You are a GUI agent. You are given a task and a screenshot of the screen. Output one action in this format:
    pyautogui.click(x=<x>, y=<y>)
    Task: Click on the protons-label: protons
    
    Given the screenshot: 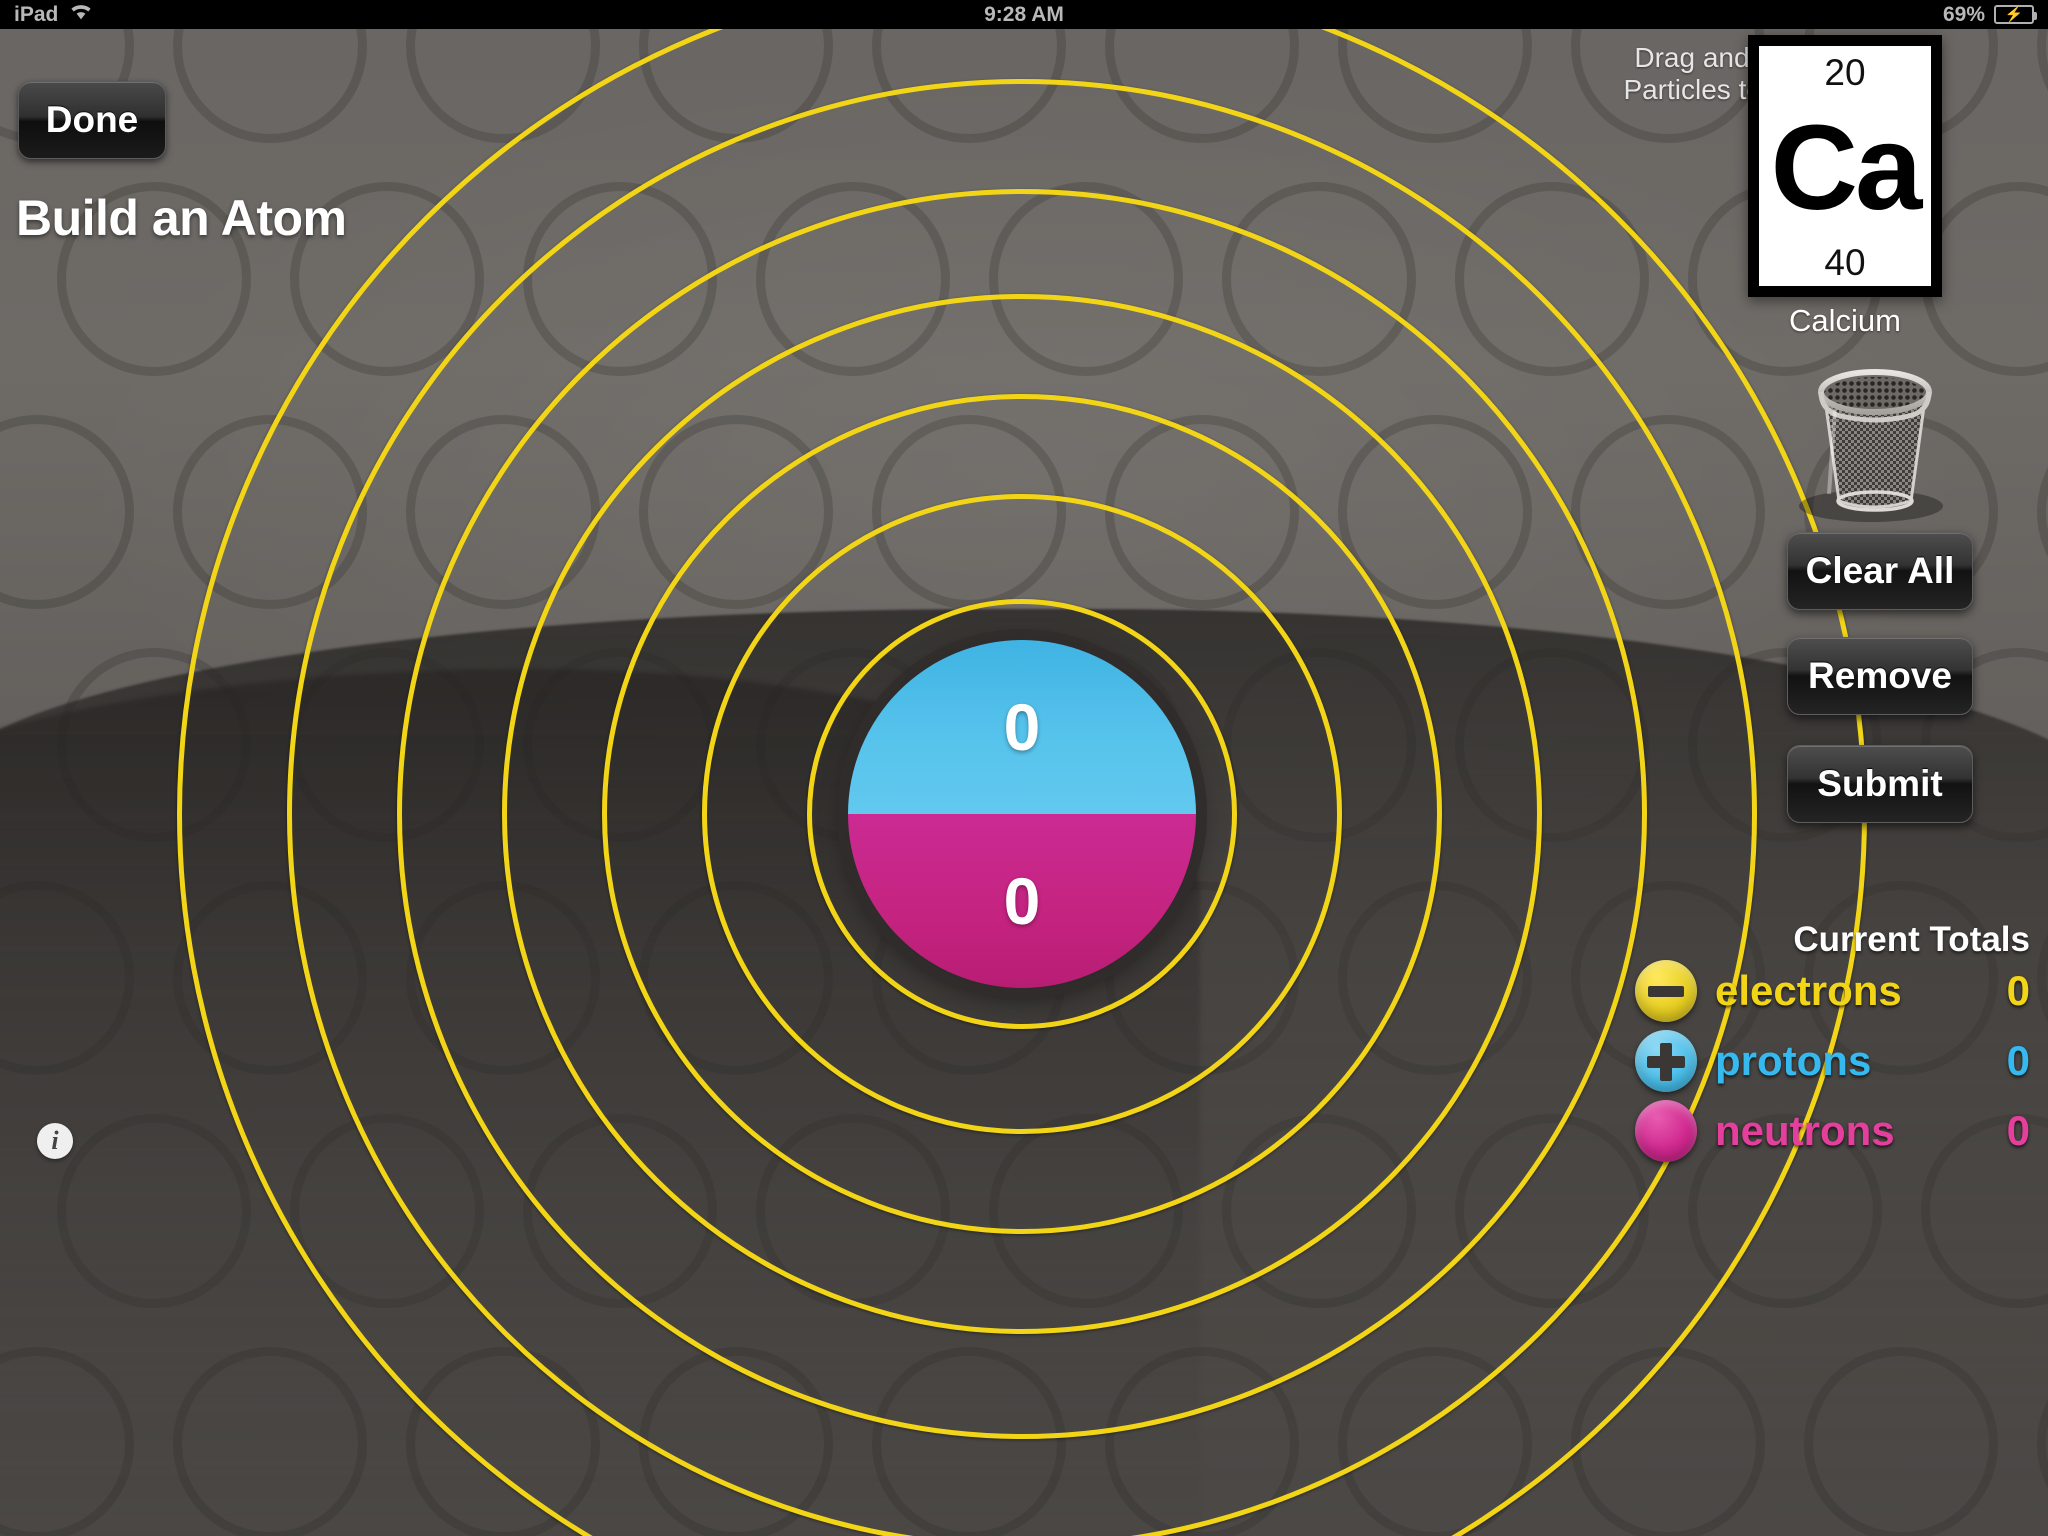 What is the action you would take?
    pyautogui.click(x=1793, y=1060)
    